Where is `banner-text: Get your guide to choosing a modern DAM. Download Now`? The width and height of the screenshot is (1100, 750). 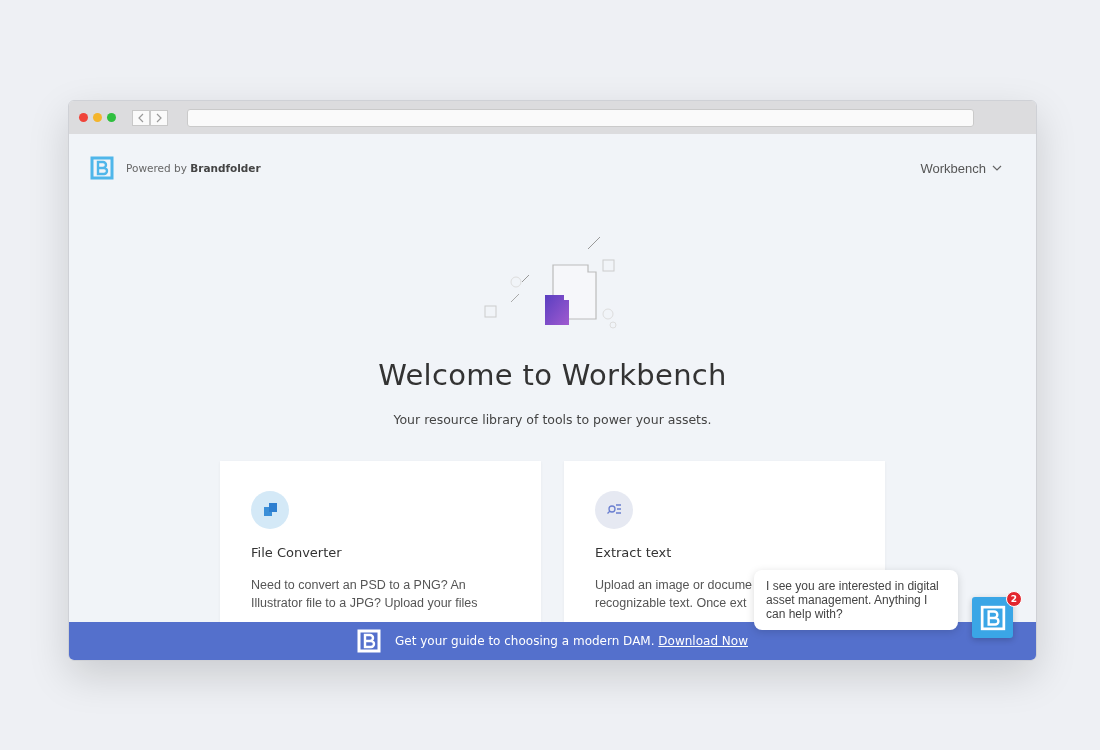 banner-text: Get your guide to choosing a modern DAM. Download Now is located at coordinates (571, 641).